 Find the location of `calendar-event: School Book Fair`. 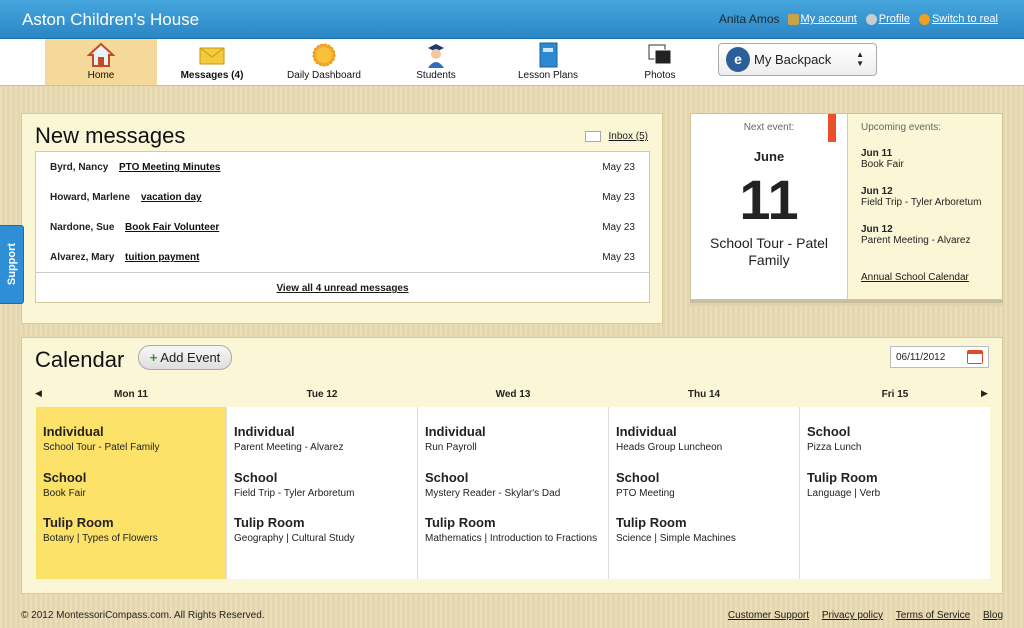

calendar-event: School Book Fair is located at coordinates (133, 484).